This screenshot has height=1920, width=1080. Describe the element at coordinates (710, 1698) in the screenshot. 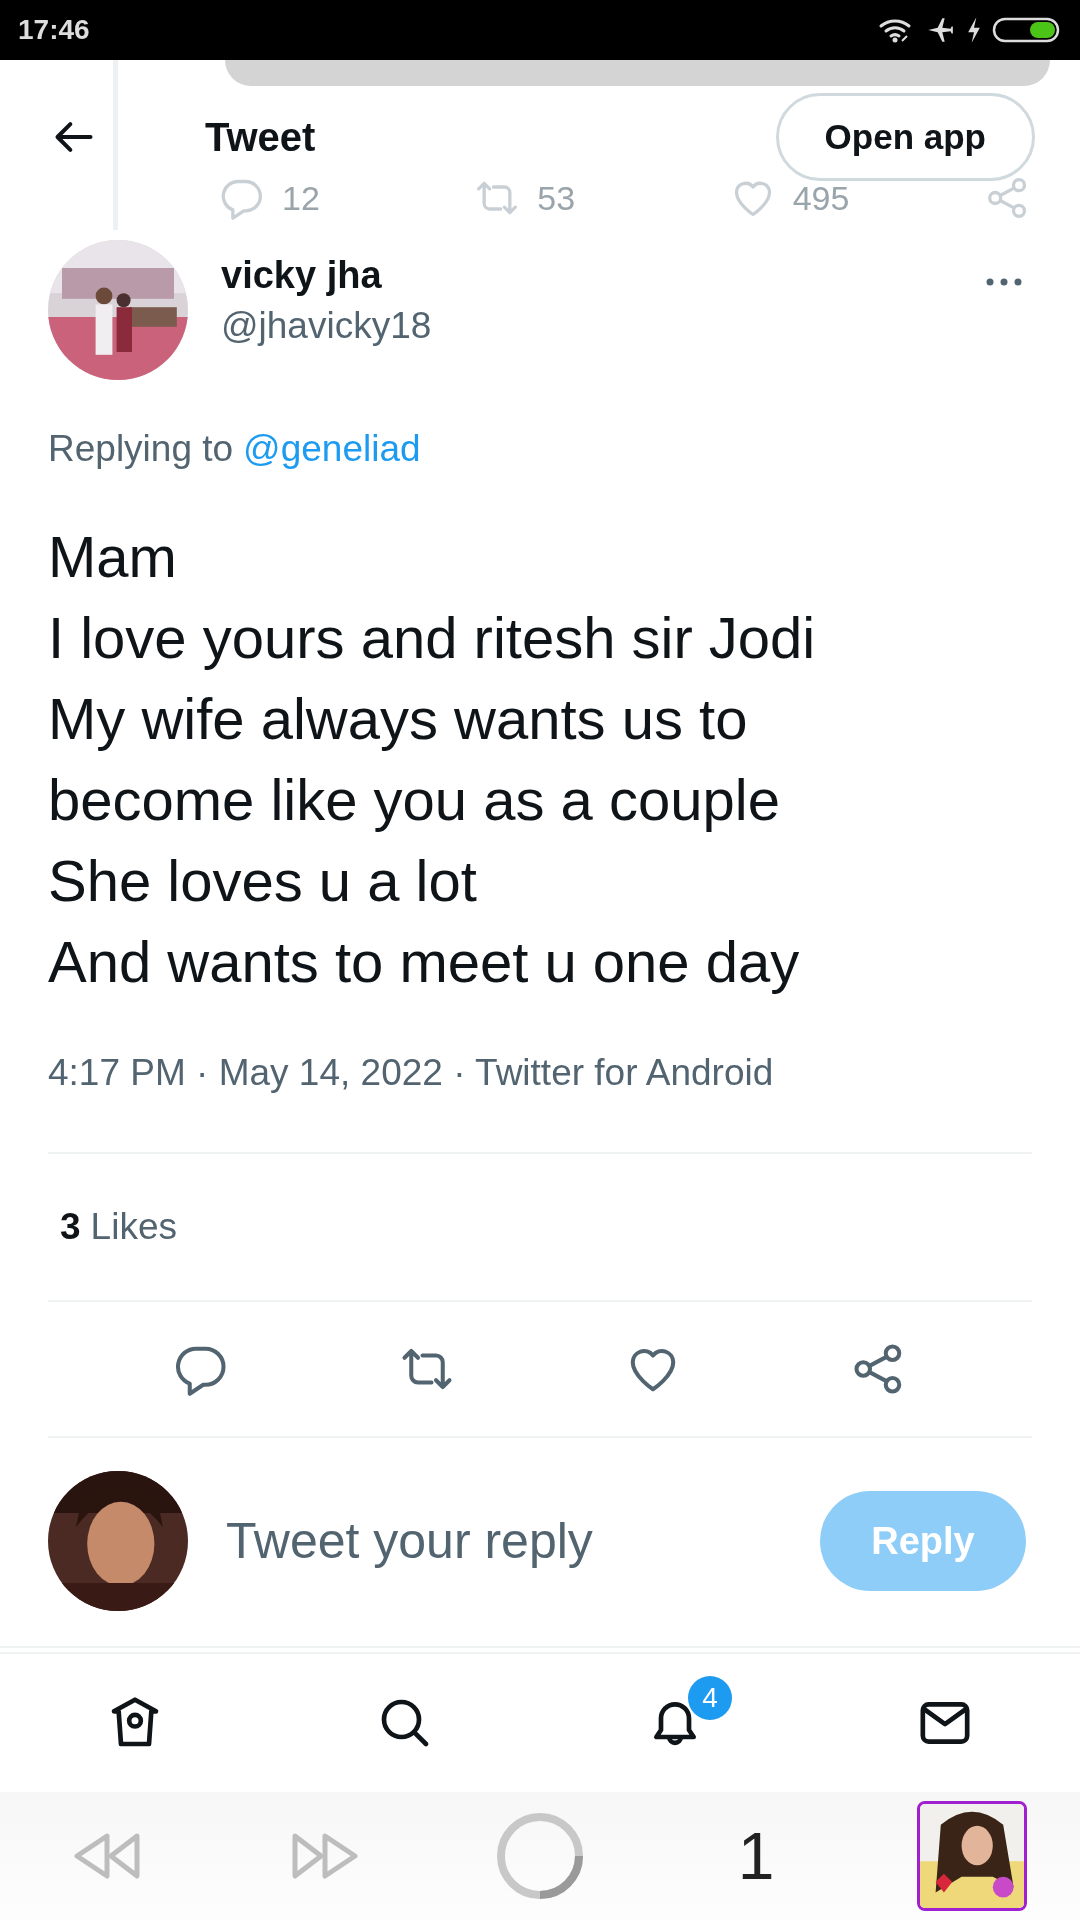

I see `notification-badge: 4` at that location.